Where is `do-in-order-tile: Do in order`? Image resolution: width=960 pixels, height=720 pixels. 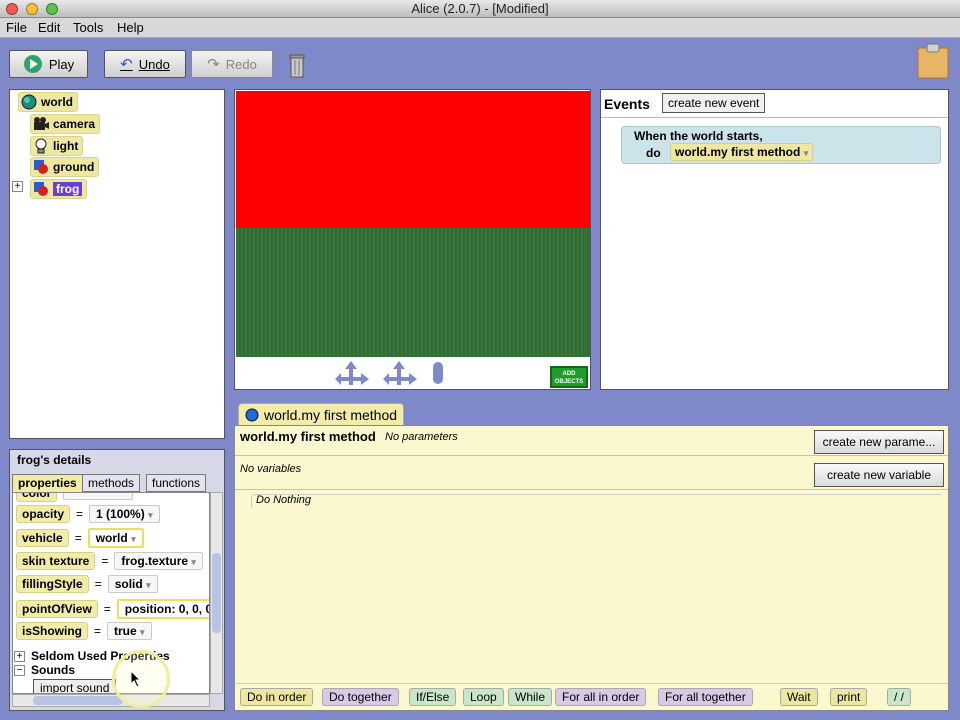 do-in-order-tile: Do in order is located at coordinates (277, 697).